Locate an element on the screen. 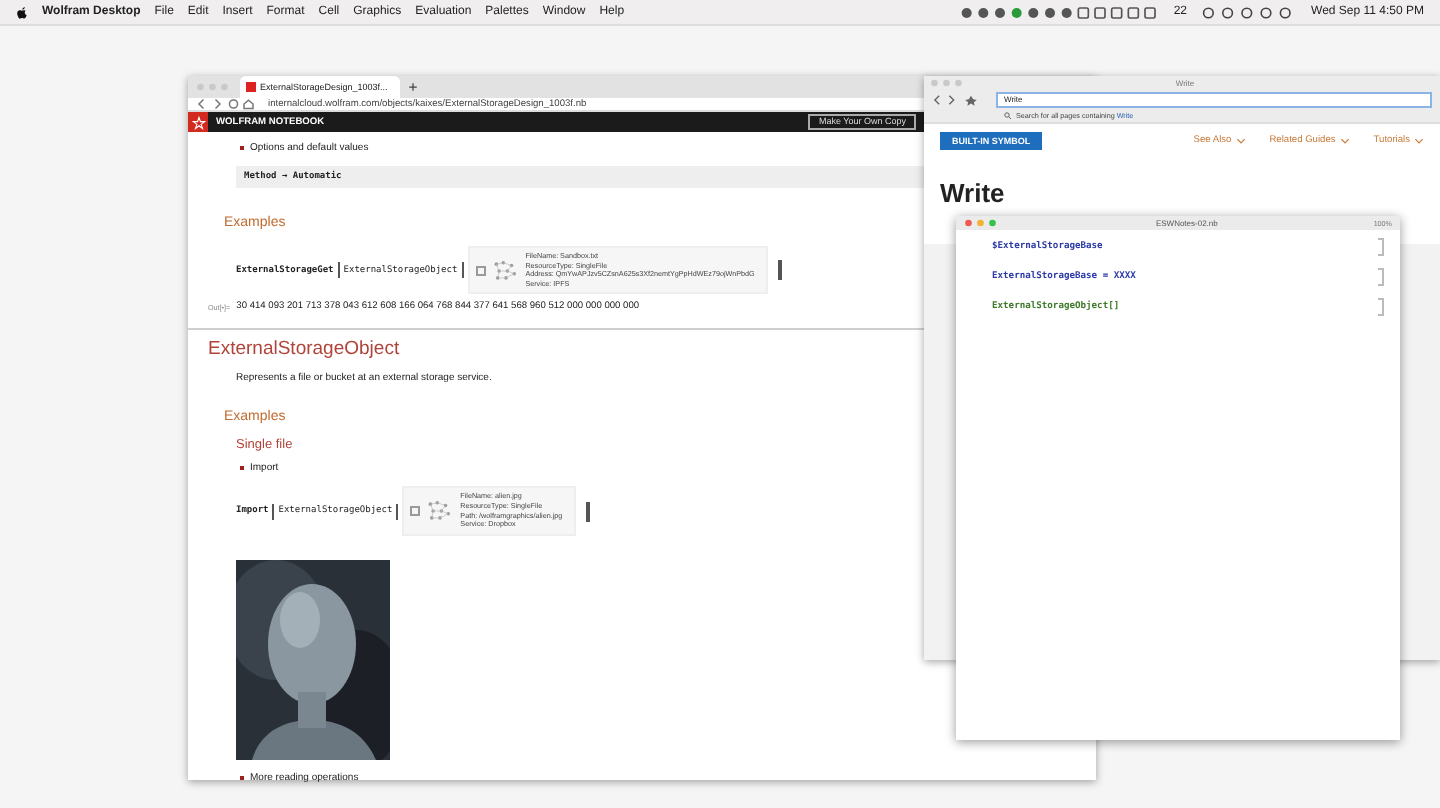 The width and height of the screenshot is (1440, 808). navigation-icons-drawing is located at coordinates (226, 104).